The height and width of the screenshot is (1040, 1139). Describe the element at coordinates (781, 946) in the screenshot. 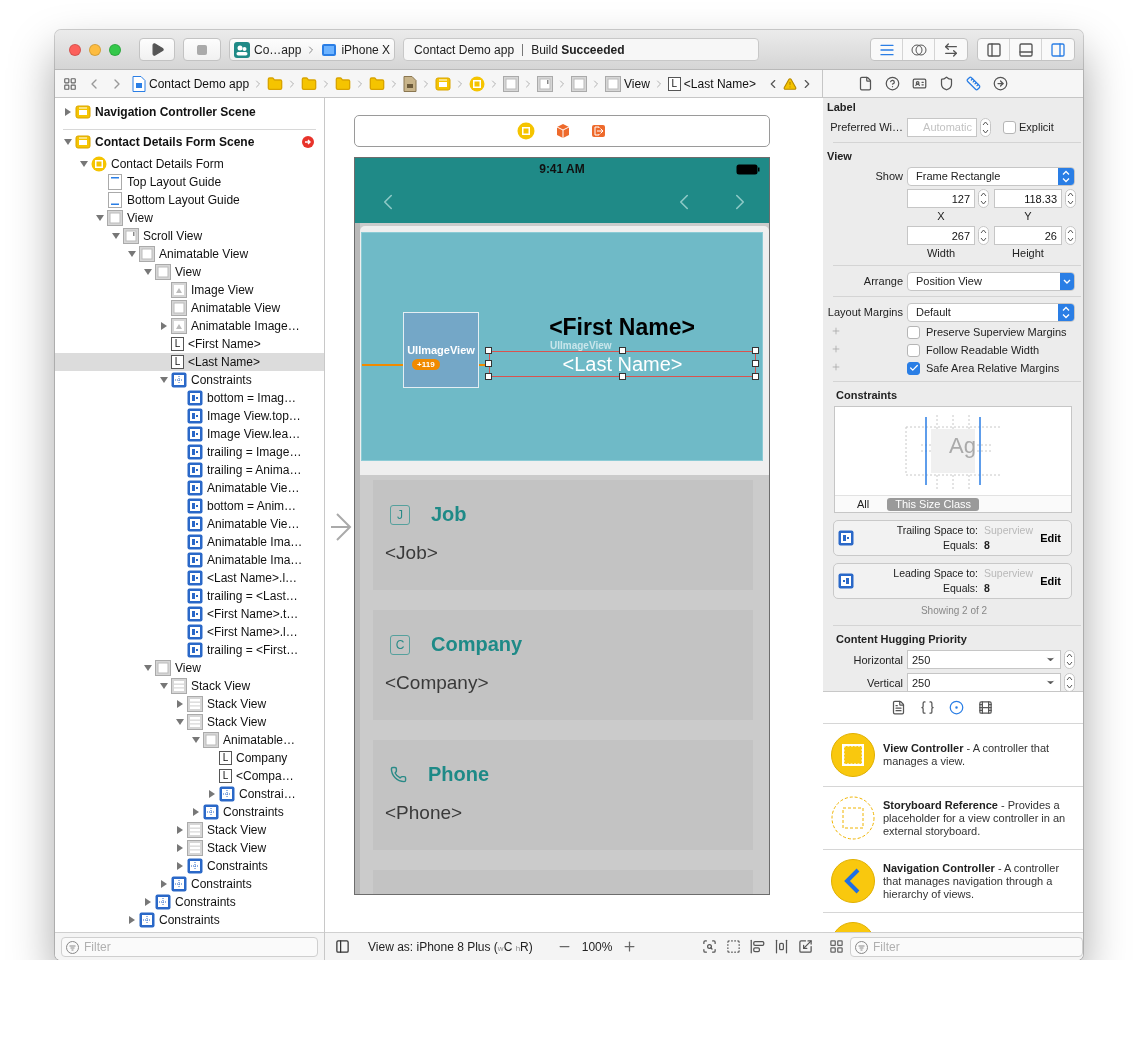

I see `pin-icon` at that location.